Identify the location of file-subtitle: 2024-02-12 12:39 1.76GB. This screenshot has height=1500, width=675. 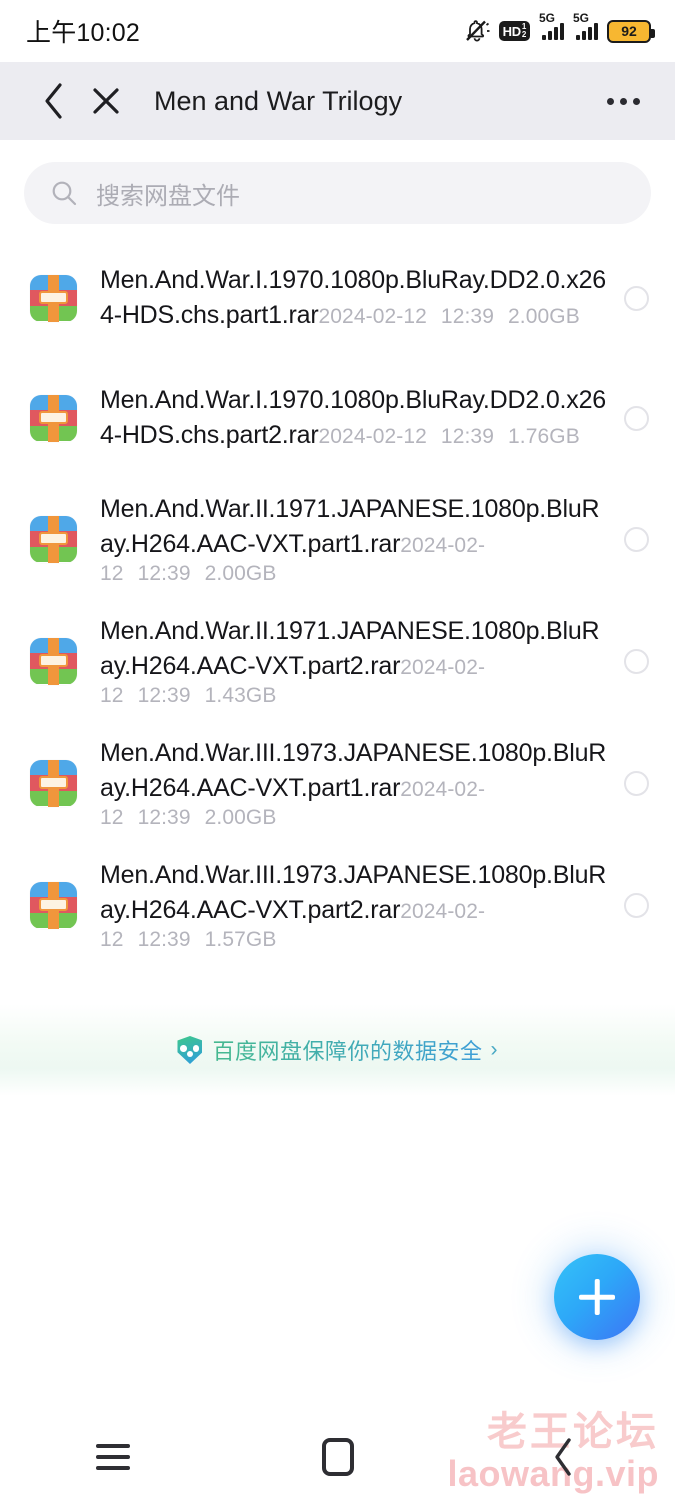
(456, 436).